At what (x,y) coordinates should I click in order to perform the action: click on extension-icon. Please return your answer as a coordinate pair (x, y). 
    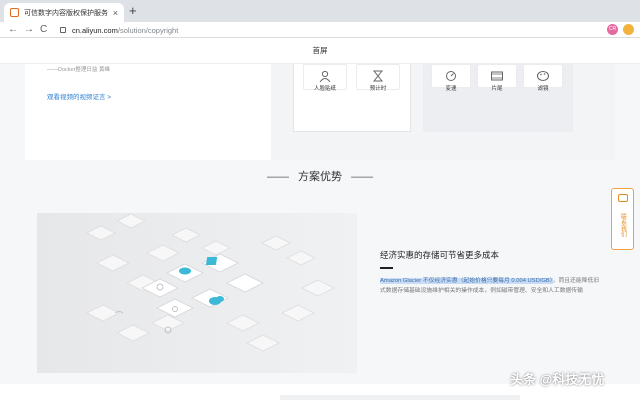
    Looking at the image, I should click on (628, 29).